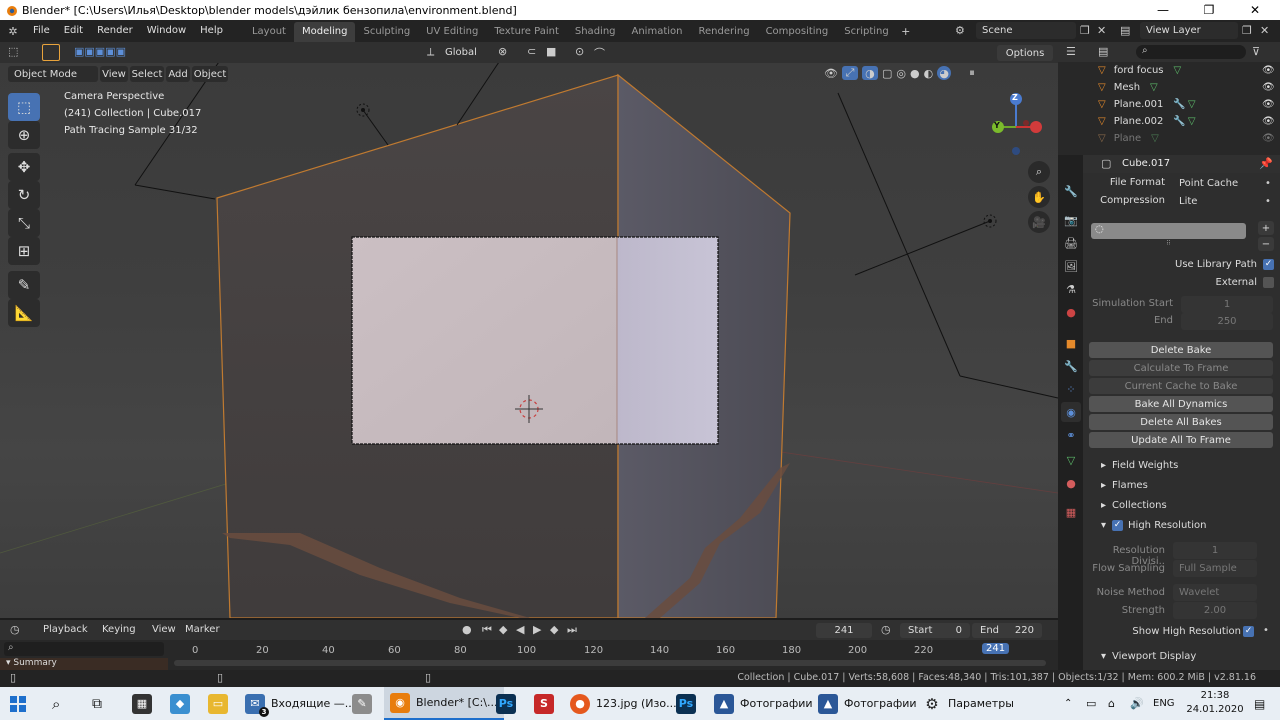 The height and width of the screenshot is (720, 1280). Describe the element at coordinates (1181, 404) in the screenshot. I see `bake-all-dynamics-button: Bake All Dynamics` at that location.